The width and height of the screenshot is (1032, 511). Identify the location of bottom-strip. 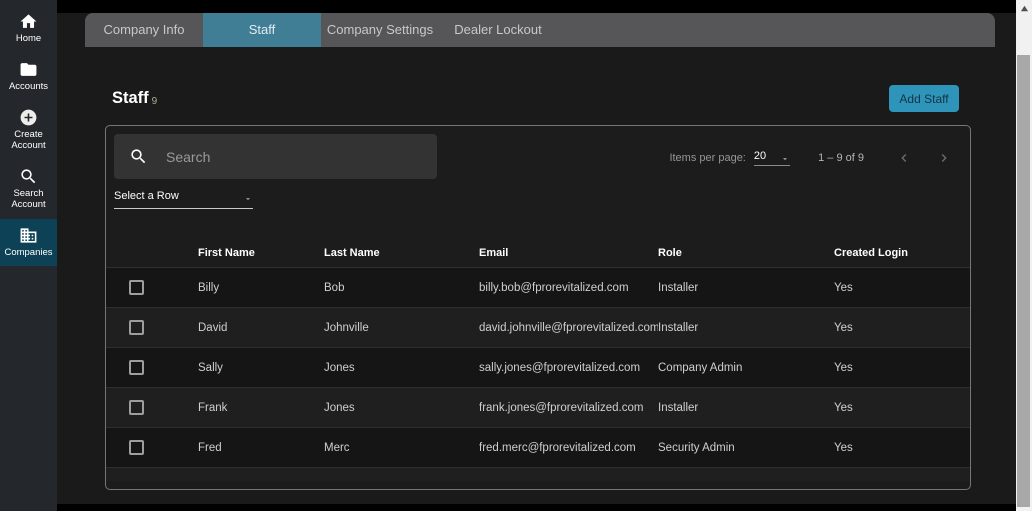
(536, 507).